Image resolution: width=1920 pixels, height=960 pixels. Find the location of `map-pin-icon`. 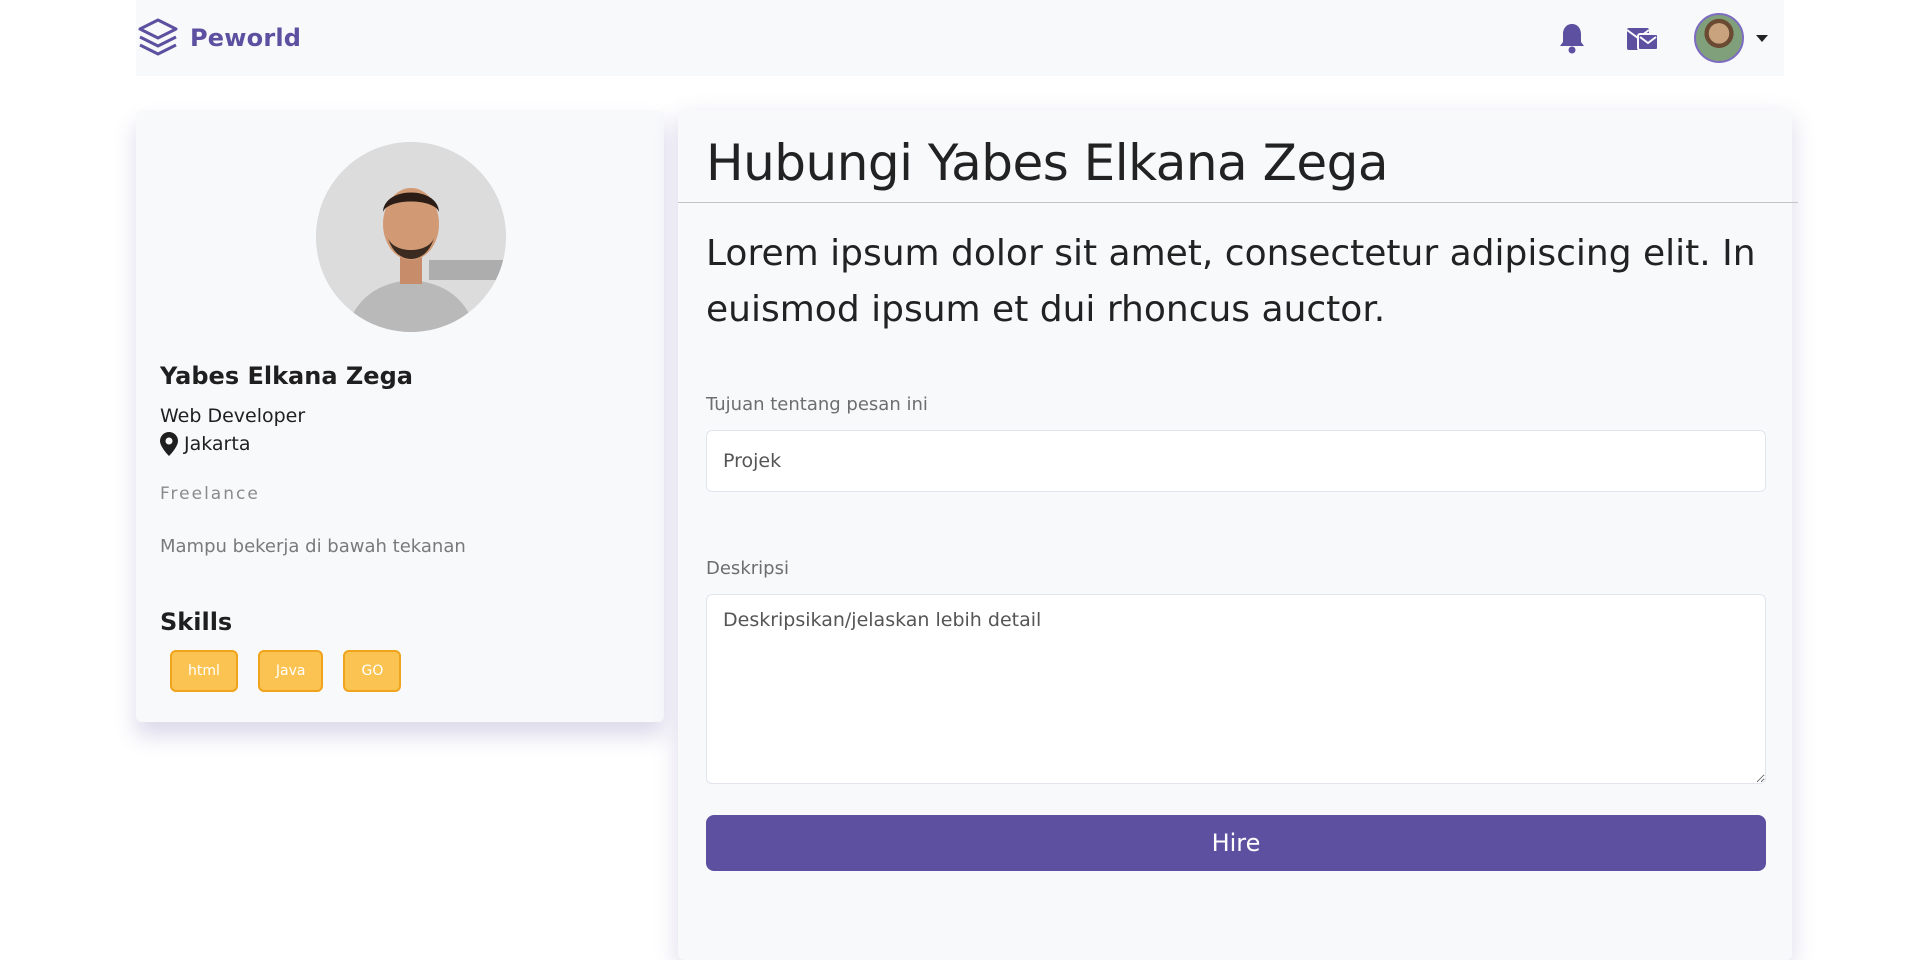

map-pin-icon is located at coordinates (169, 444).